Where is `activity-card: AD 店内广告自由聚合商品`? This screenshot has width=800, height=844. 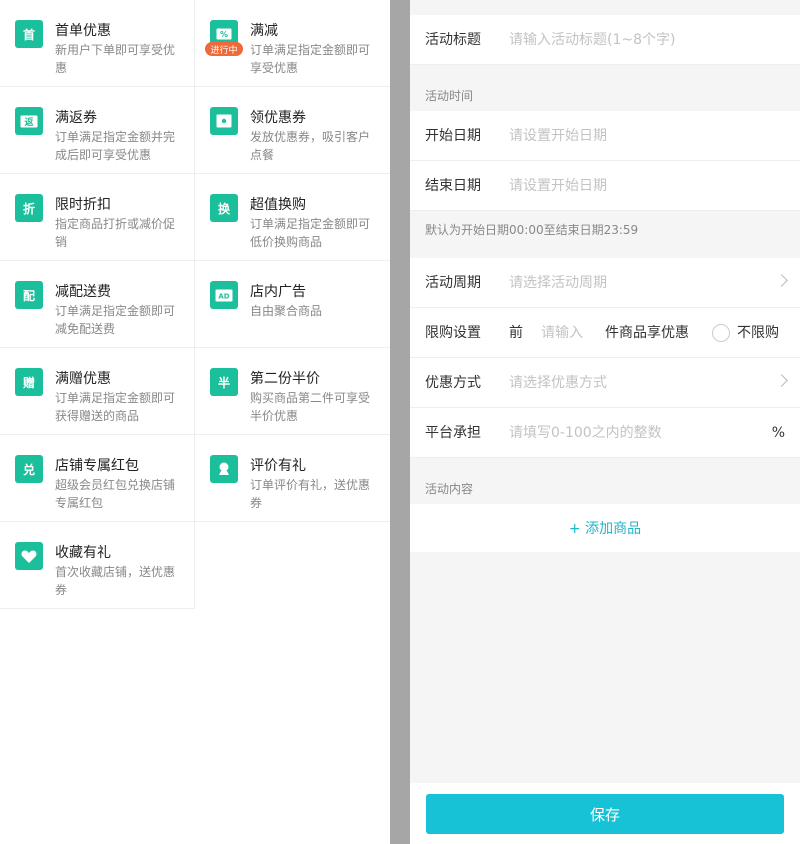 activity-card: AD 店内广告自由聚合商品 is located at coordinates (292, 304).